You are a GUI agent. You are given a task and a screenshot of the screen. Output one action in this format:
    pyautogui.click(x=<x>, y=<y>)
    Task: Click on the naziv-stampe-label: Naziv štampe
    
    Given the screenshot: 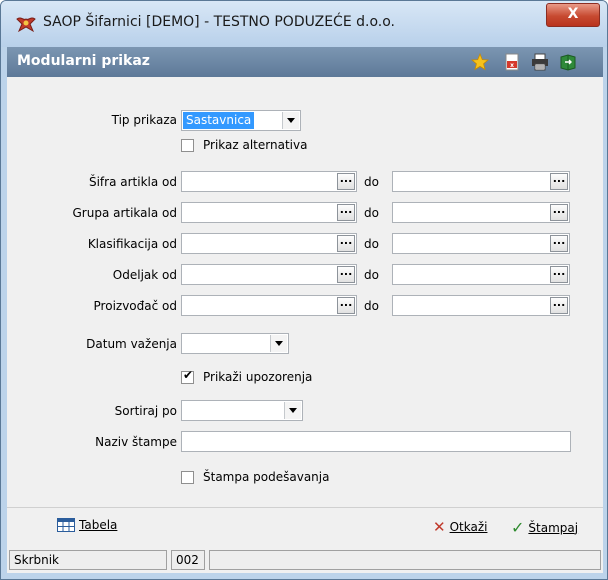 What is the action you would take?
    pyautogui.click(x=136, y=442)
    